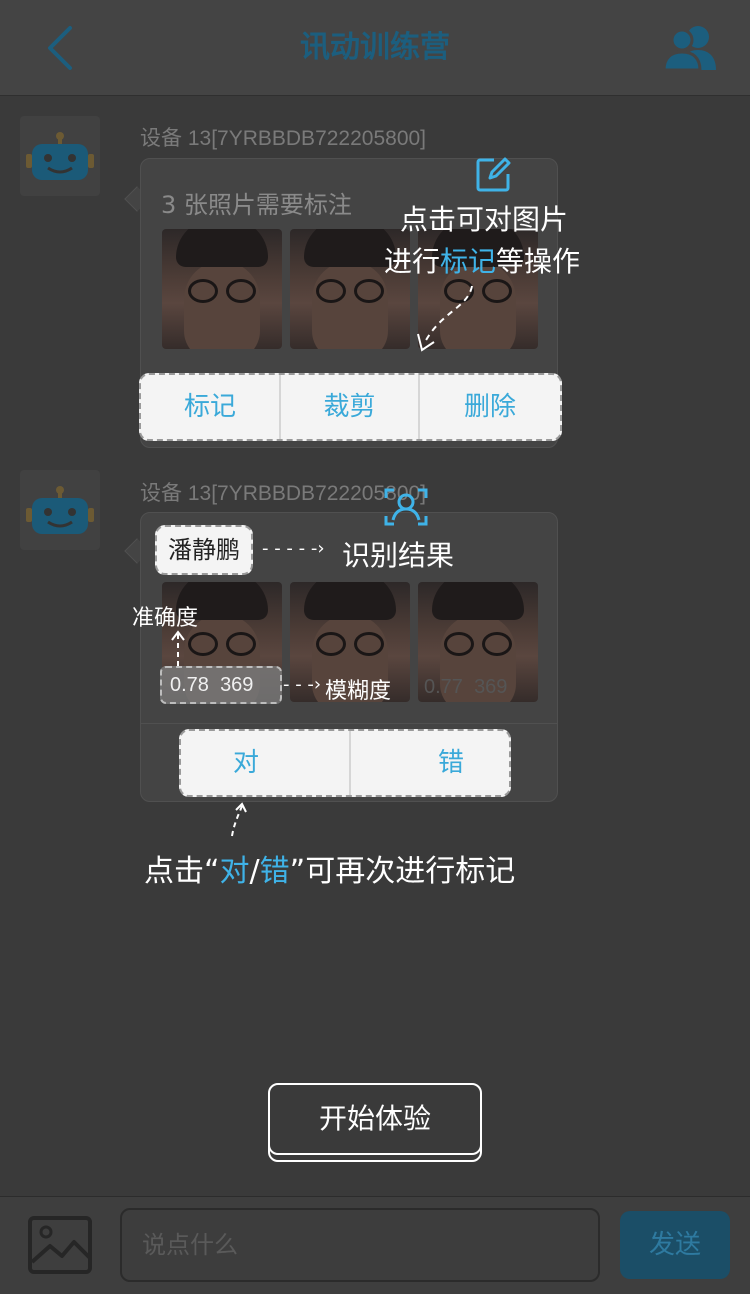  Describe the element at coordinates (256, 205) in the screenshot. I see `message-text: 3 张照片需要标注` at that location.